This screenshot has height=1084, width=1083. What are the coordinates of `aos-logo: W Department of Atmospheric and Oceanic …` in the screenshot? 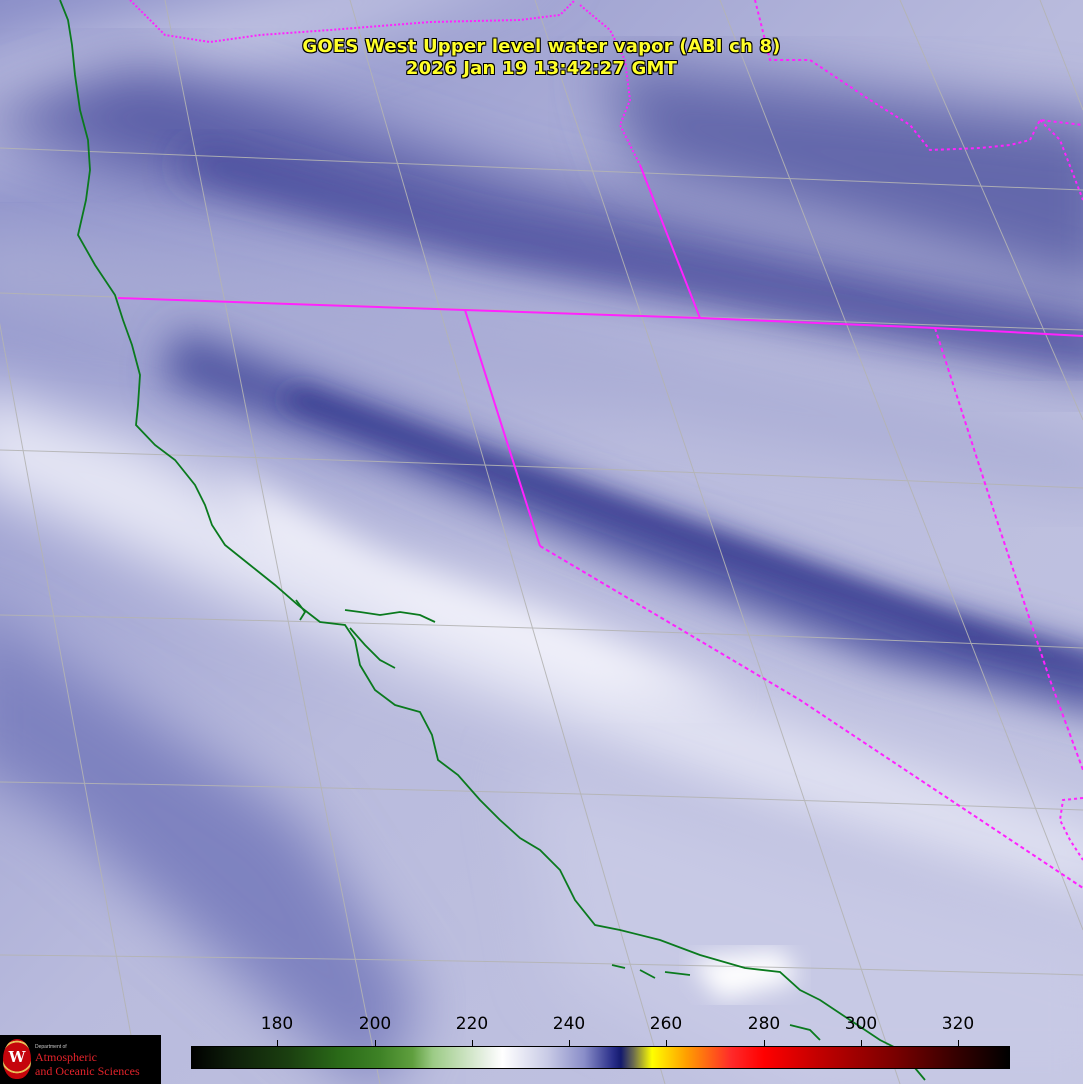 It's located at (80, 1059).